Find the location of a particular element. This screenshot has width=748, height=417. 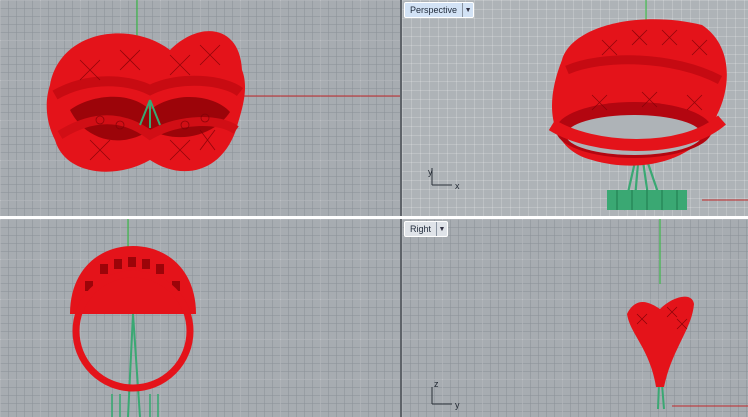

tab-perspective: Perspective ▼ is located at coordinates (439, 10).